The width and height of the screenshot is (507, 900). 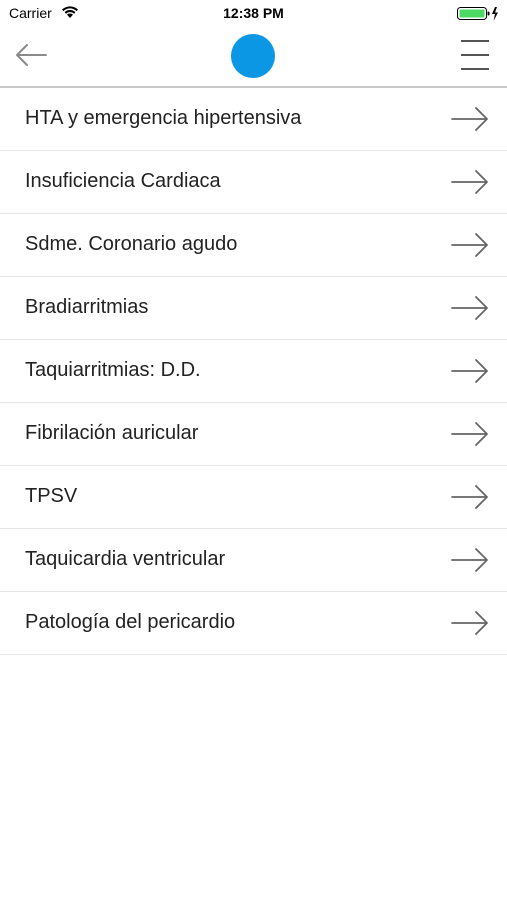 I want to click on list-item: Sdme. Coronario agudo, so click(x=253, y=245).